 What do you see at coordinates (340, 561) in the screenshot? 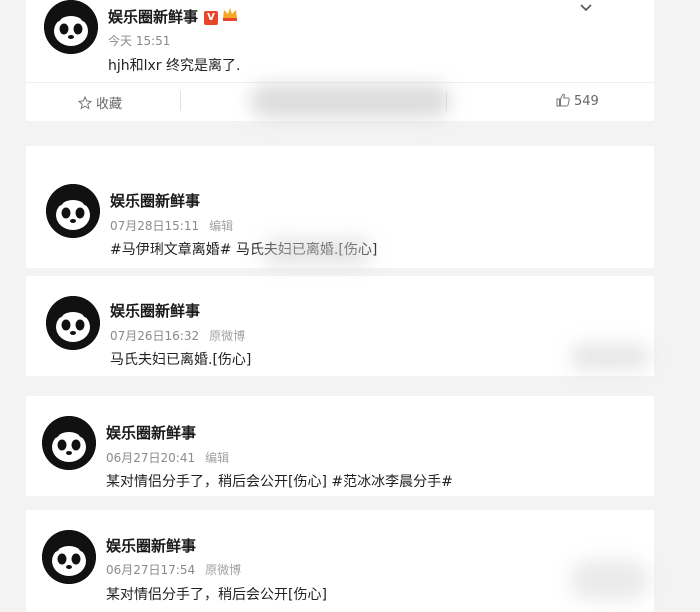
I see `post-card: 娱乐圈新鲜事 06月27日17:54 原微博 某对情侣分手了，稍后会公开[伤心]` at bounding box center [340, 561].